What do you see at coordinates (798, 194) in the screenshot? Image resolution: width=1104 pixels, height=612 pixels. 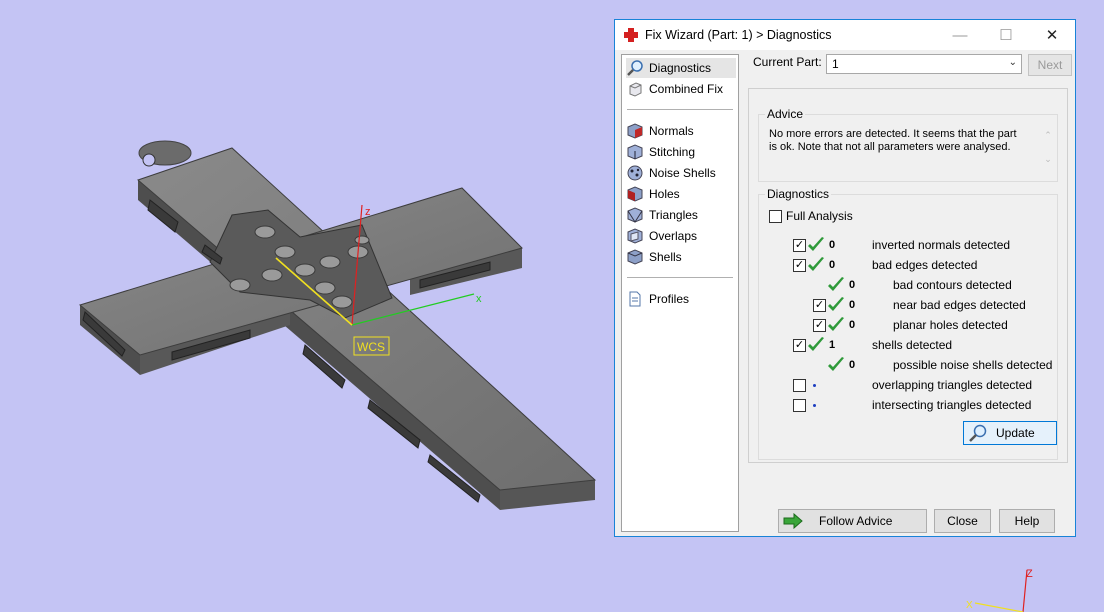 I see `diagnostics-title: Diagnostics` at bounding box center [798, 194].